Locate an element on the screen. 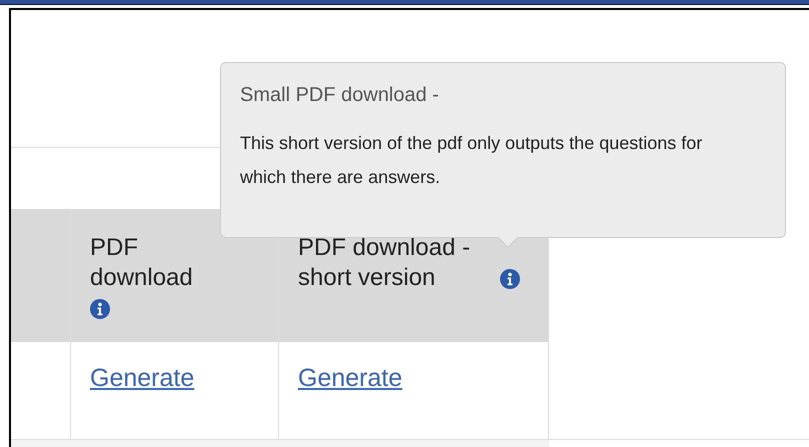 This screenshot has width=809, height=447. tooltip-text: This short version of the pdf only outputs the questions for which there are answers. is located at coordinates (472, 160).